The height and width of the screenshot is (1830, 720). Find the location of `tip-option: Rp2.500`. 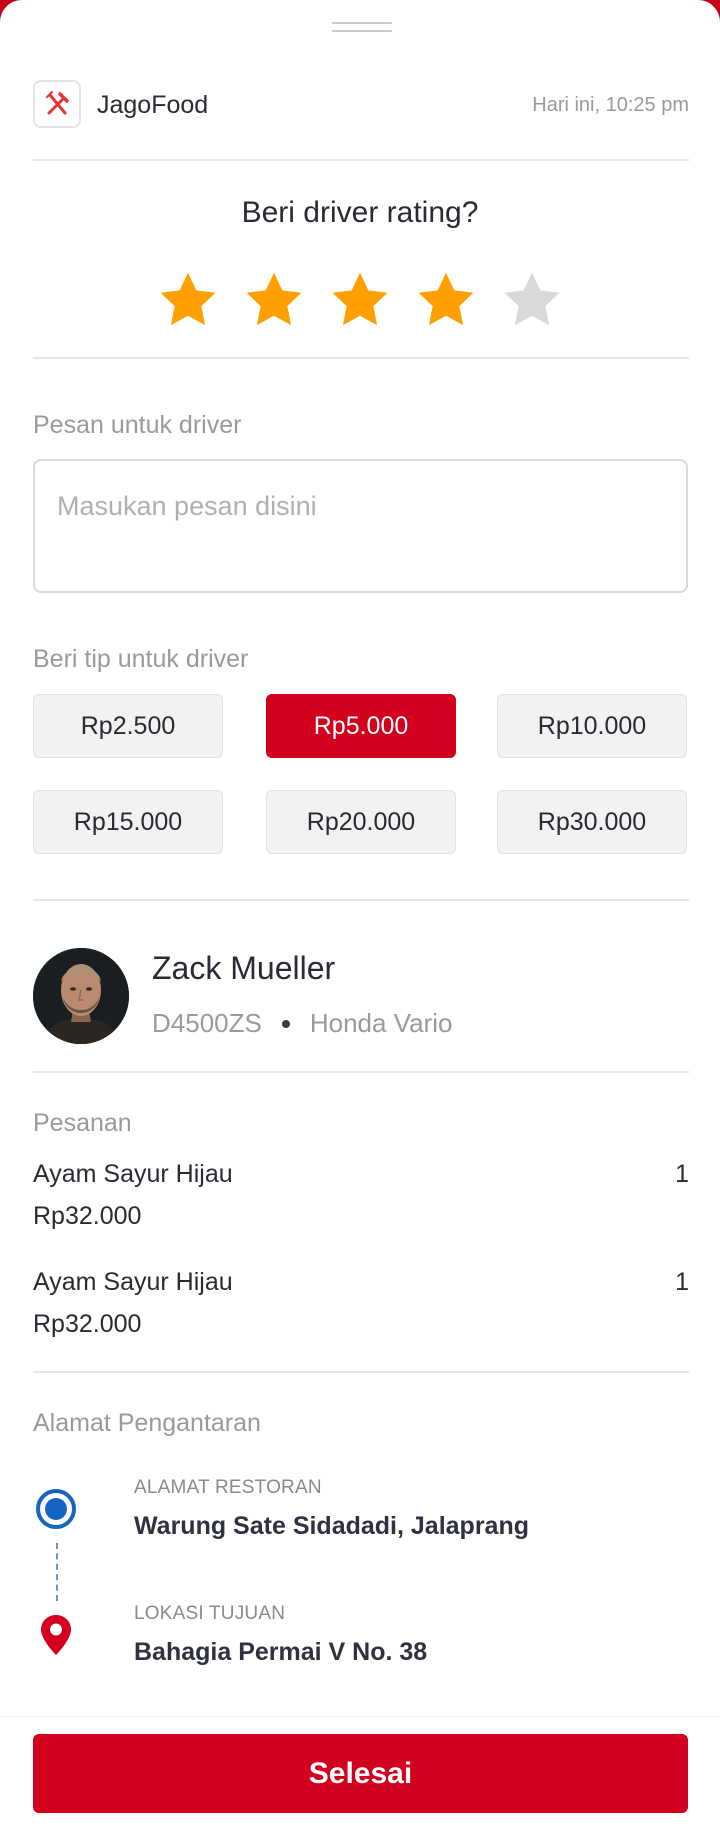

tip-option: Rp2.500 is located at coordinates (128, 726).